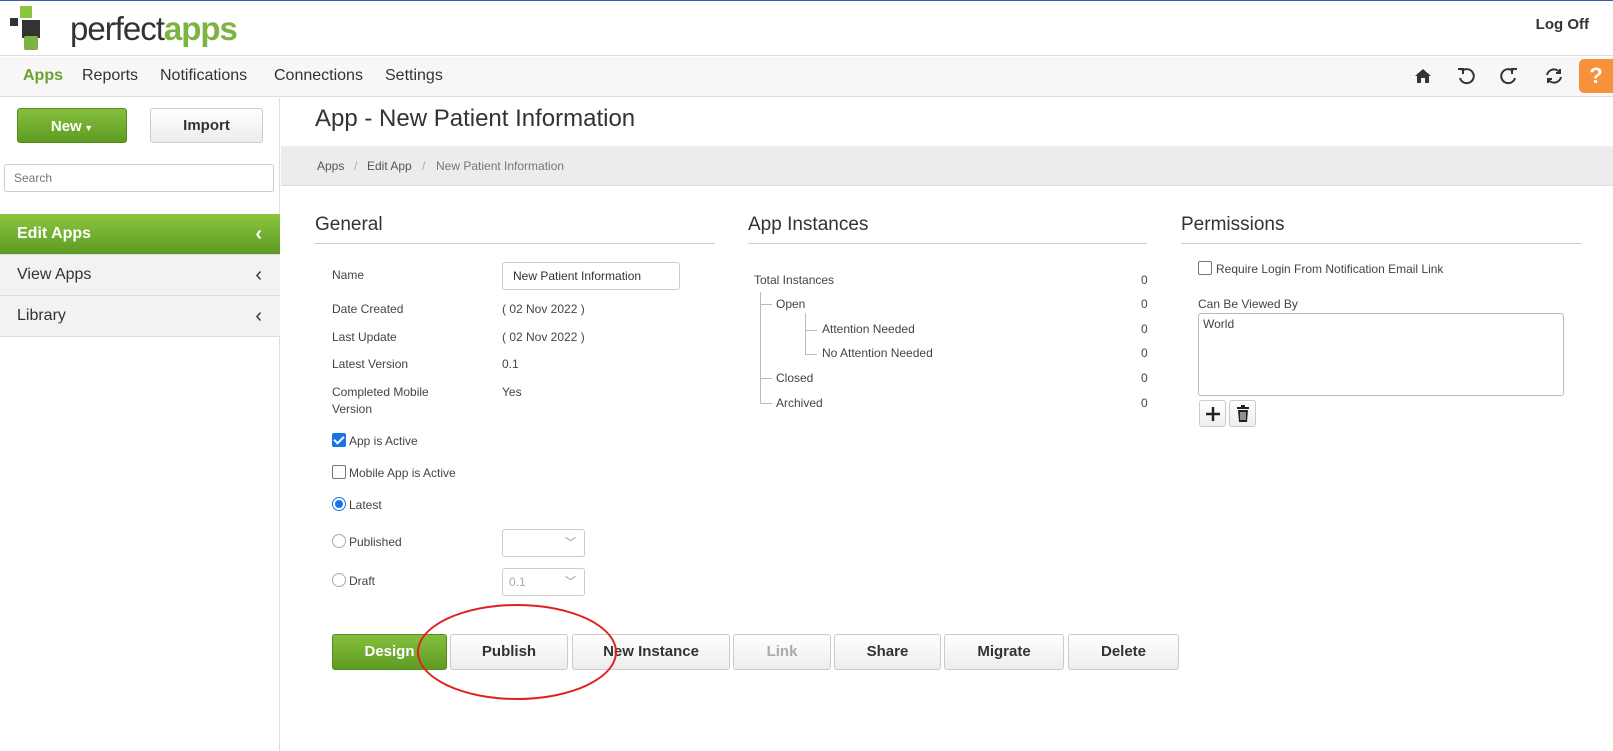 The height and width of the screenshot is (751, 1613). I want to click on instances-no-attention-value: 0, so click(1144, 353).